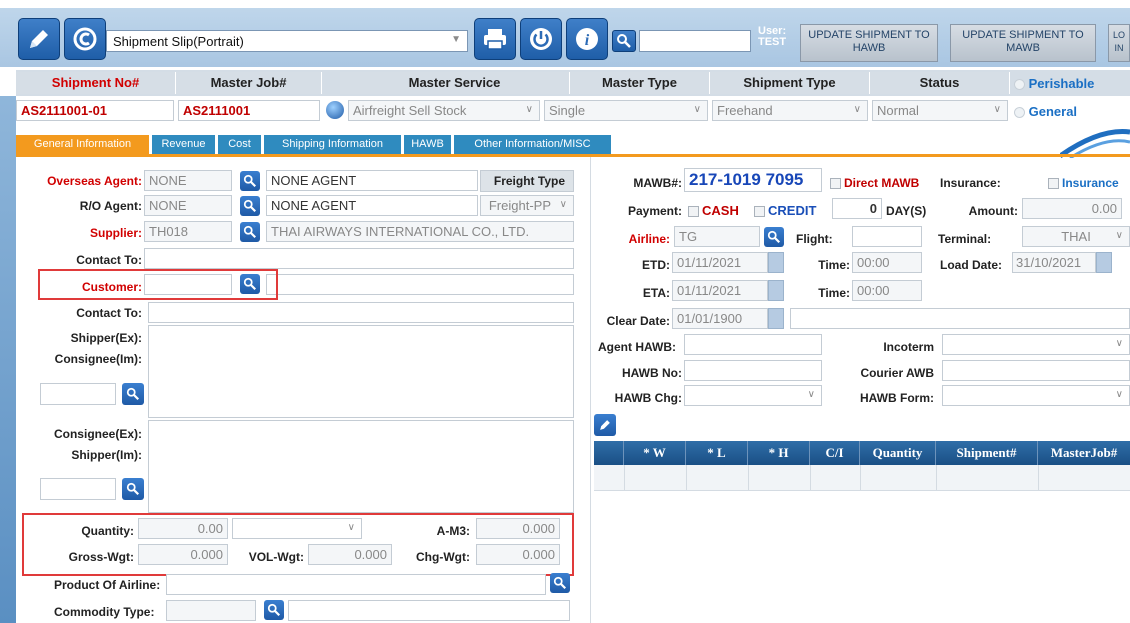 Image resolution: width=1130 pixels, height=623 pixels. What do you see at coordinates (776, 262) in the screenshot?
I see `etd-calendar-button` at bounding box center [776, 262].